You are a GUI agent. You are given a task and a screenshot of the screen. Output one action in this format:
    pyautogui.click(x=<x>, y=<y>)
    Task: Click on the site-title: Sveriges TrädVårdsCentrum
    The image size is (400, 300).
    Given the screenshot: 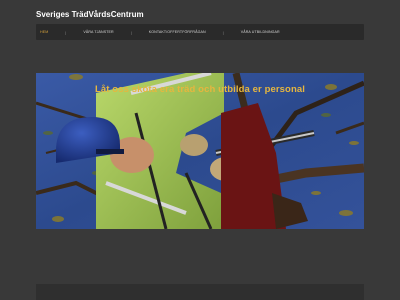 What is the action you would take?
    pyautogui.click(x=90, y=14)
    